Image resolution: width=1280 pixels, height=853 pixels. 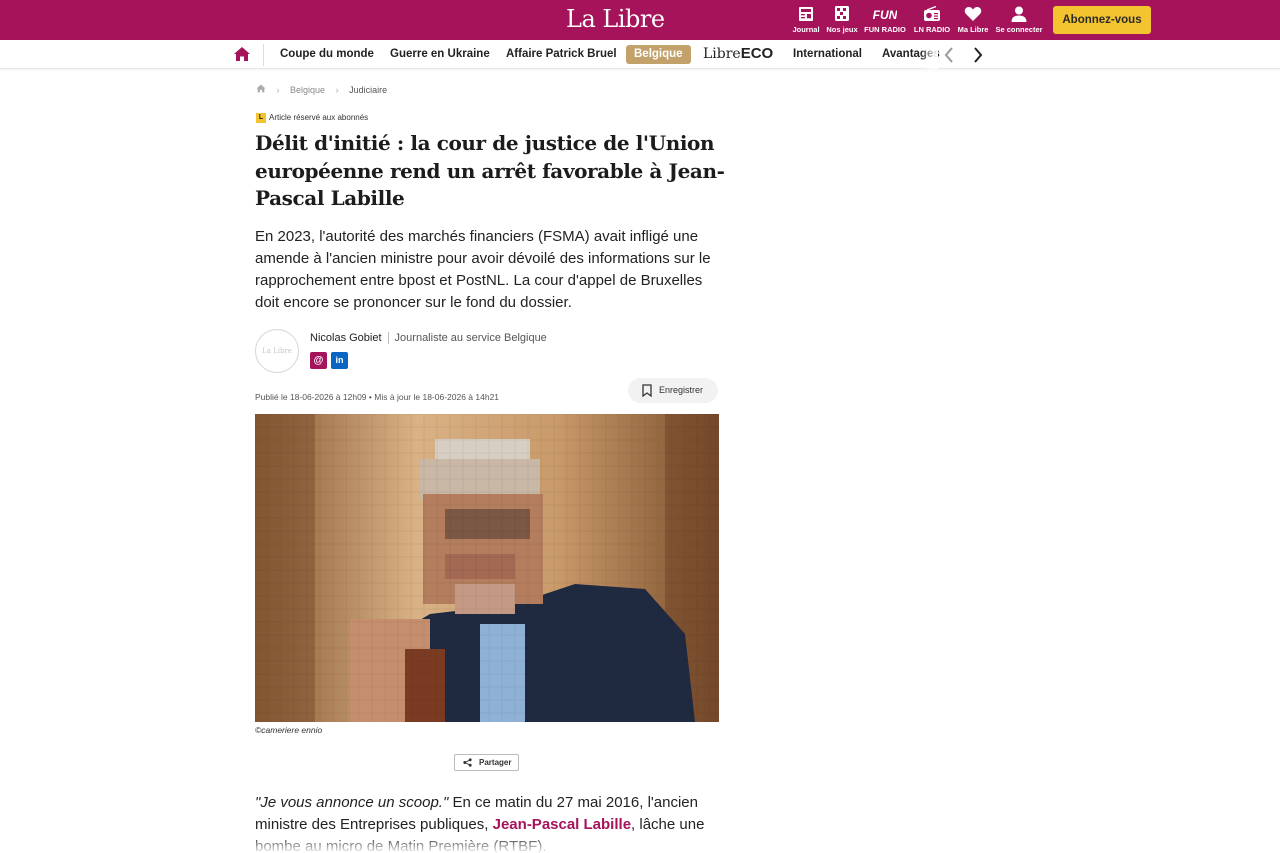 I want to click on breadcrumb-item-judiciaire: Judiciaire, so click(x=368, y=90).